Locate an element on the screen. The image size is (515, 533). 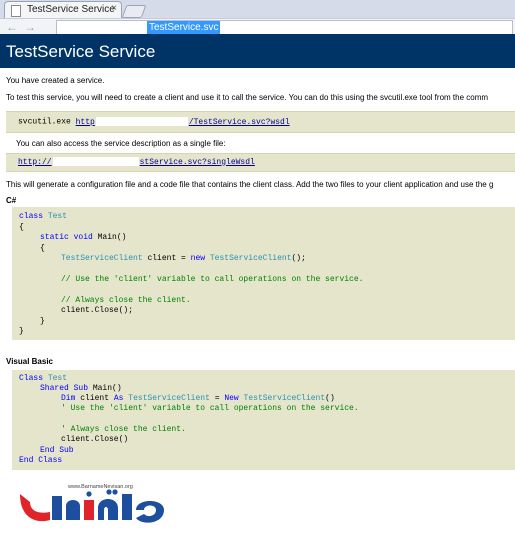
code-keyword: new is located at coordinates (198, 258).